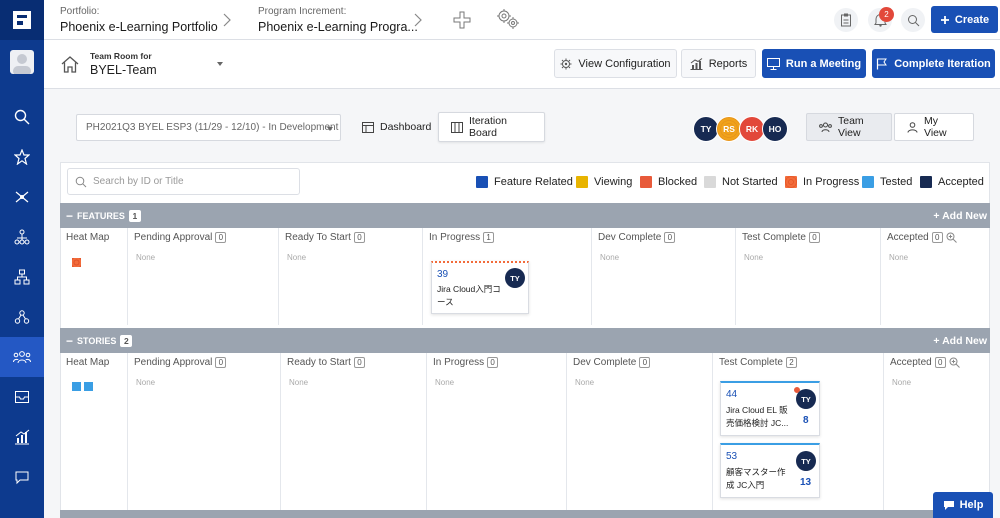  What do you see at coordinates (934, 127) in the screenshot?
I see `my-view-button: My View` at bounding box center [934, 127].